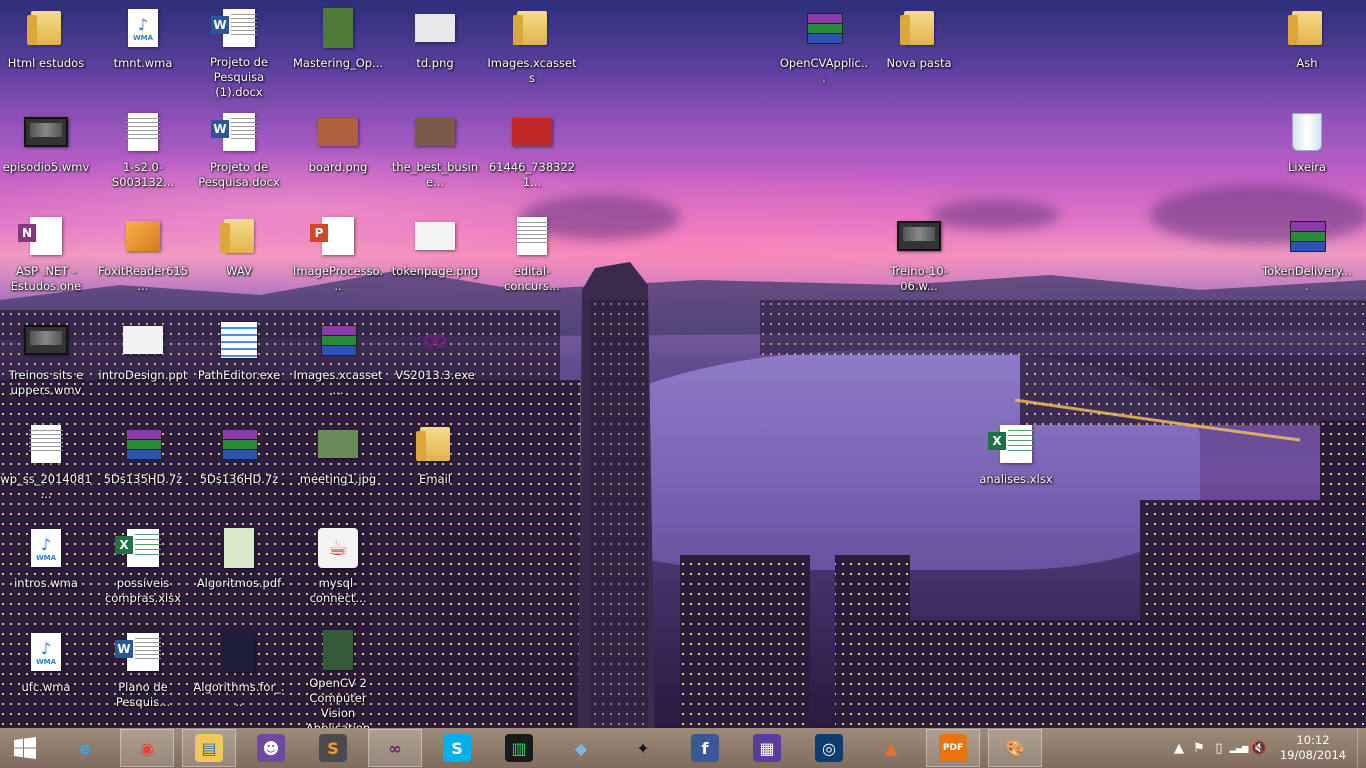 The image size is (1366, 768). Describe the element at coordinates (239, 479) in the screenshot. I see `desktop-icon-label: 5Ds136HD.7z` at that location.